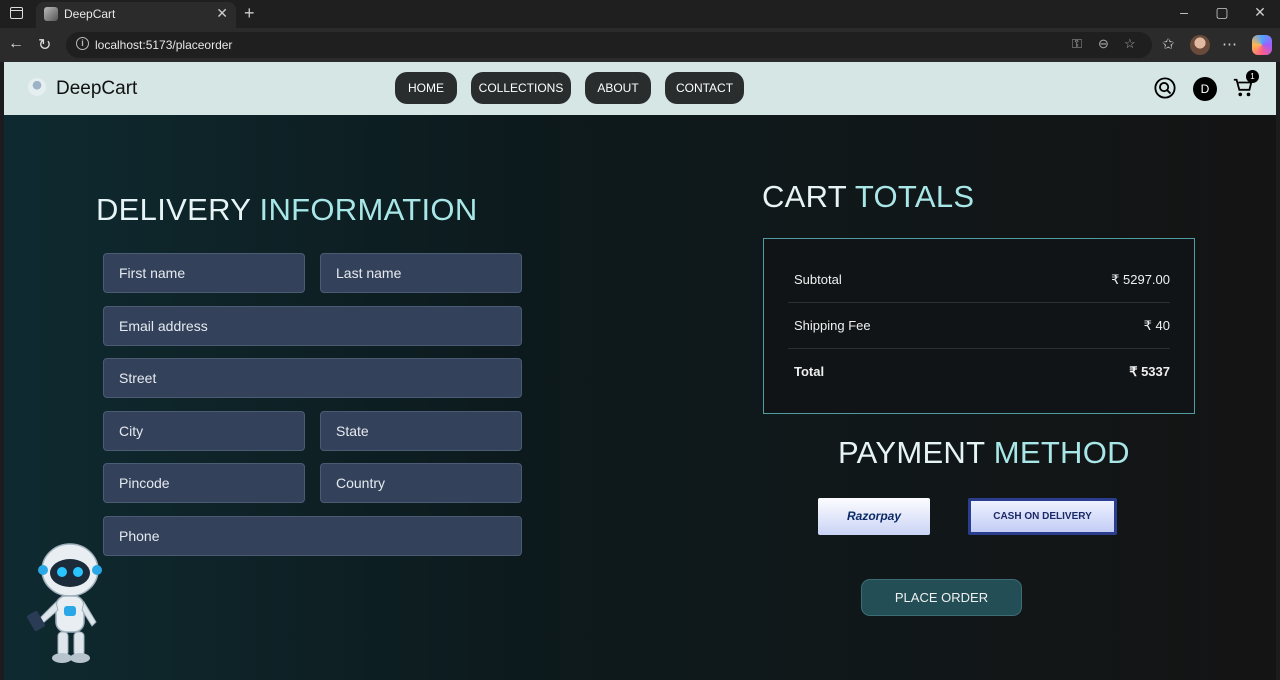 The width and height of the screenshot is (1280, 680). I want to click on delivery-heading-part1: DELIVERY, so click(173, 209).